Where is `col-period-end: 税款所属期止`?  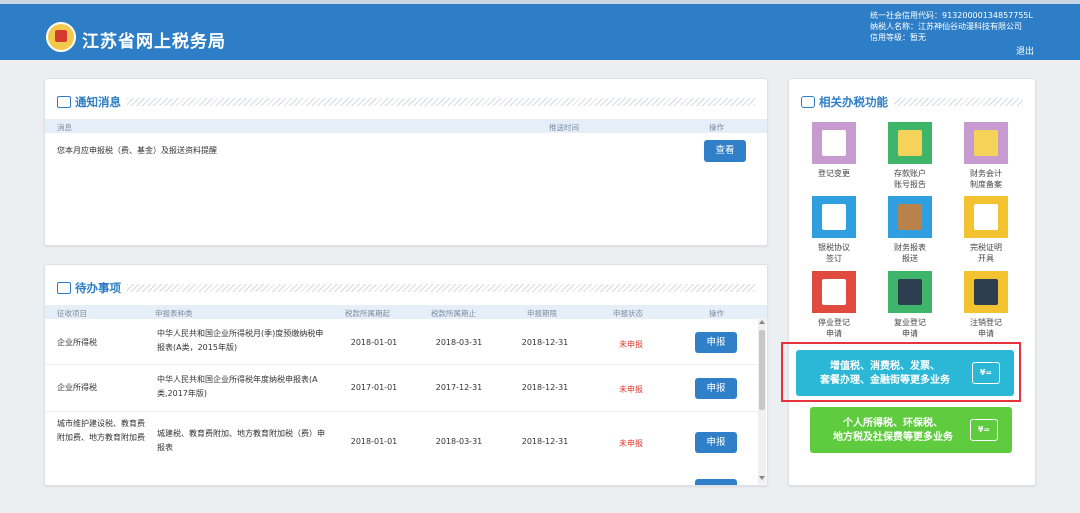
col-period-end: 税款所属期止 is located at coordinates (453, 313).